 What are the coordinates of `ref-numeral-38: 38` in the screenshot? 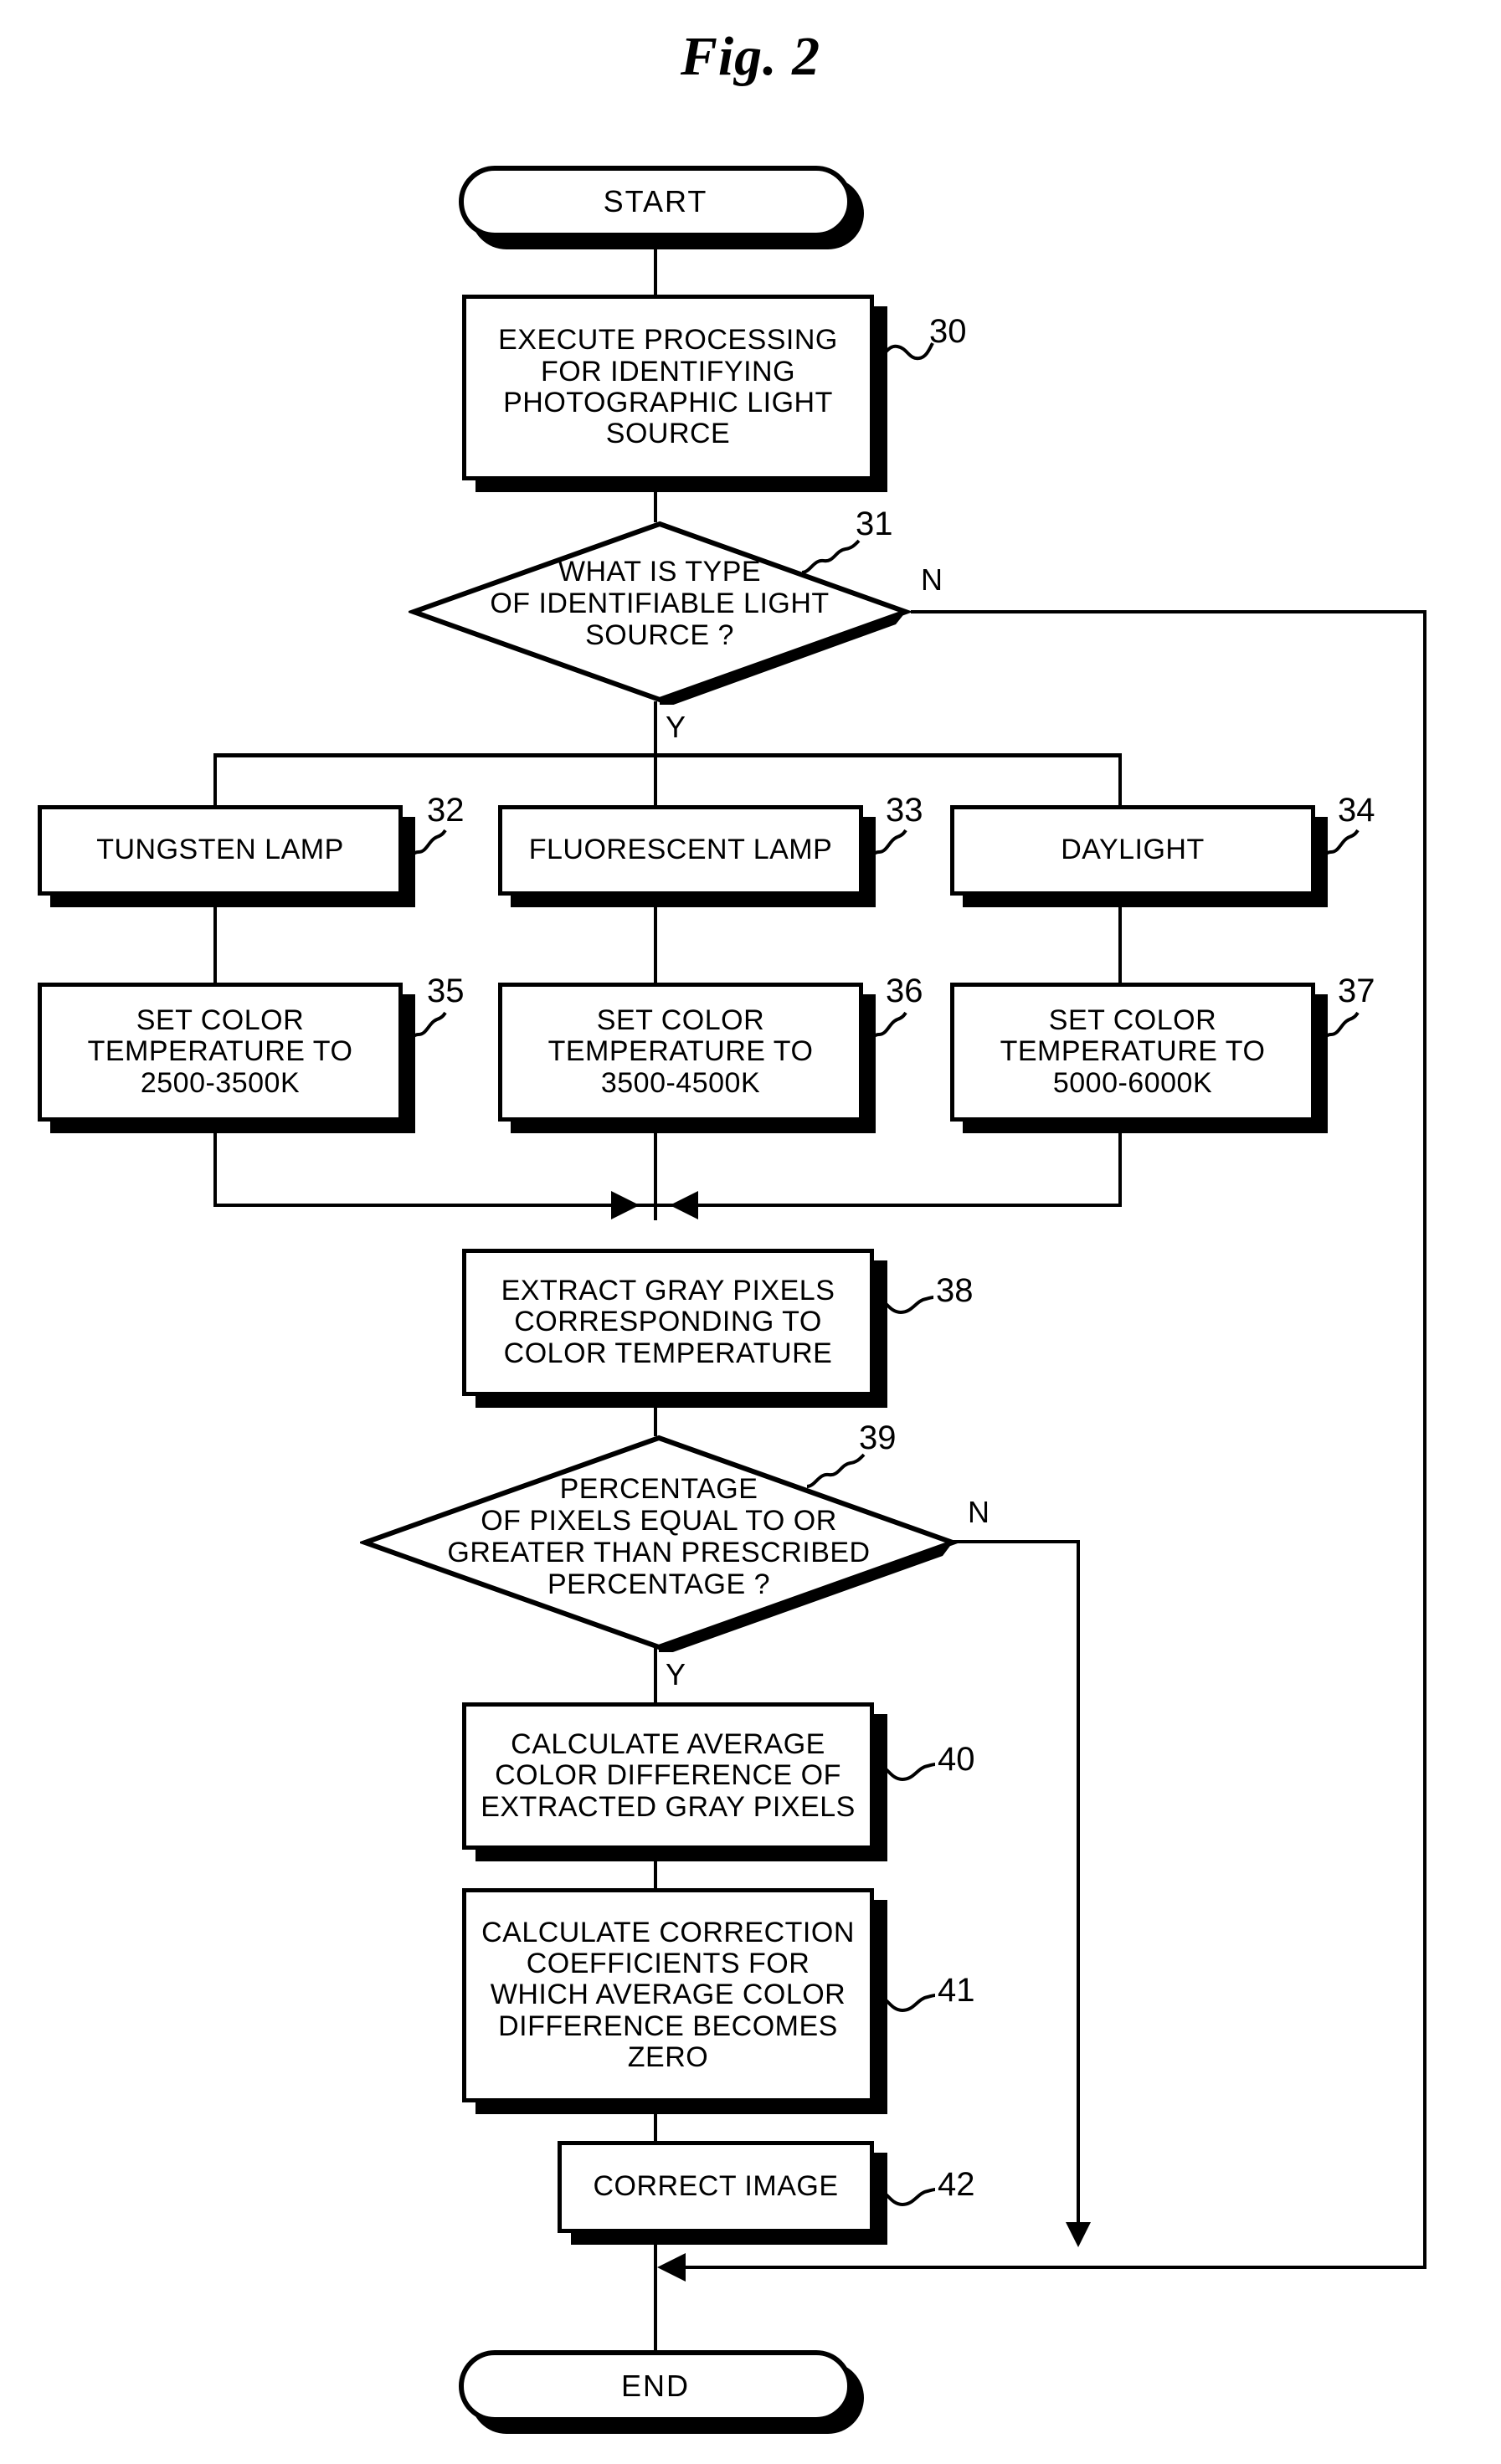 It's located at (955, 1290).